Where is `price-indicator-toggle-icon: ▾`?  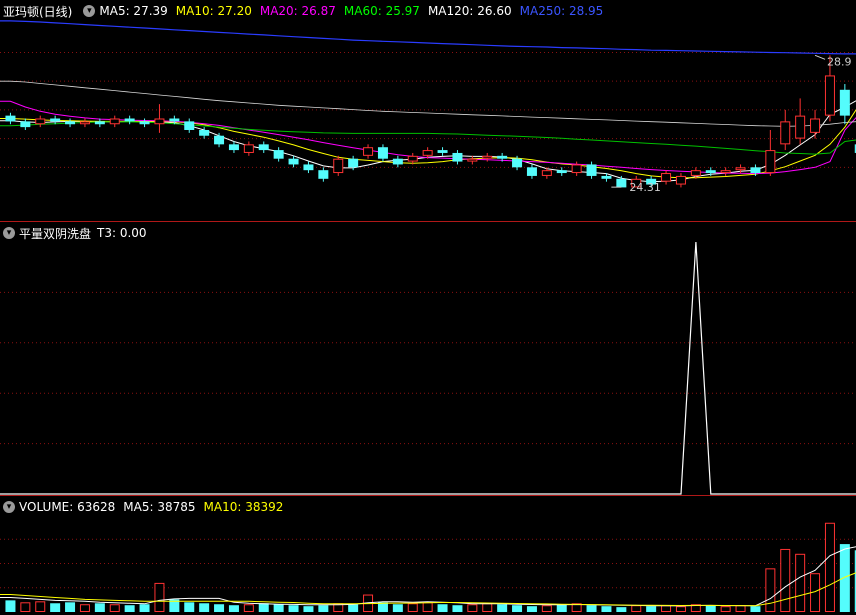 price-indicator-toggle-icon: ▾ is located at coordinates (89, 11).